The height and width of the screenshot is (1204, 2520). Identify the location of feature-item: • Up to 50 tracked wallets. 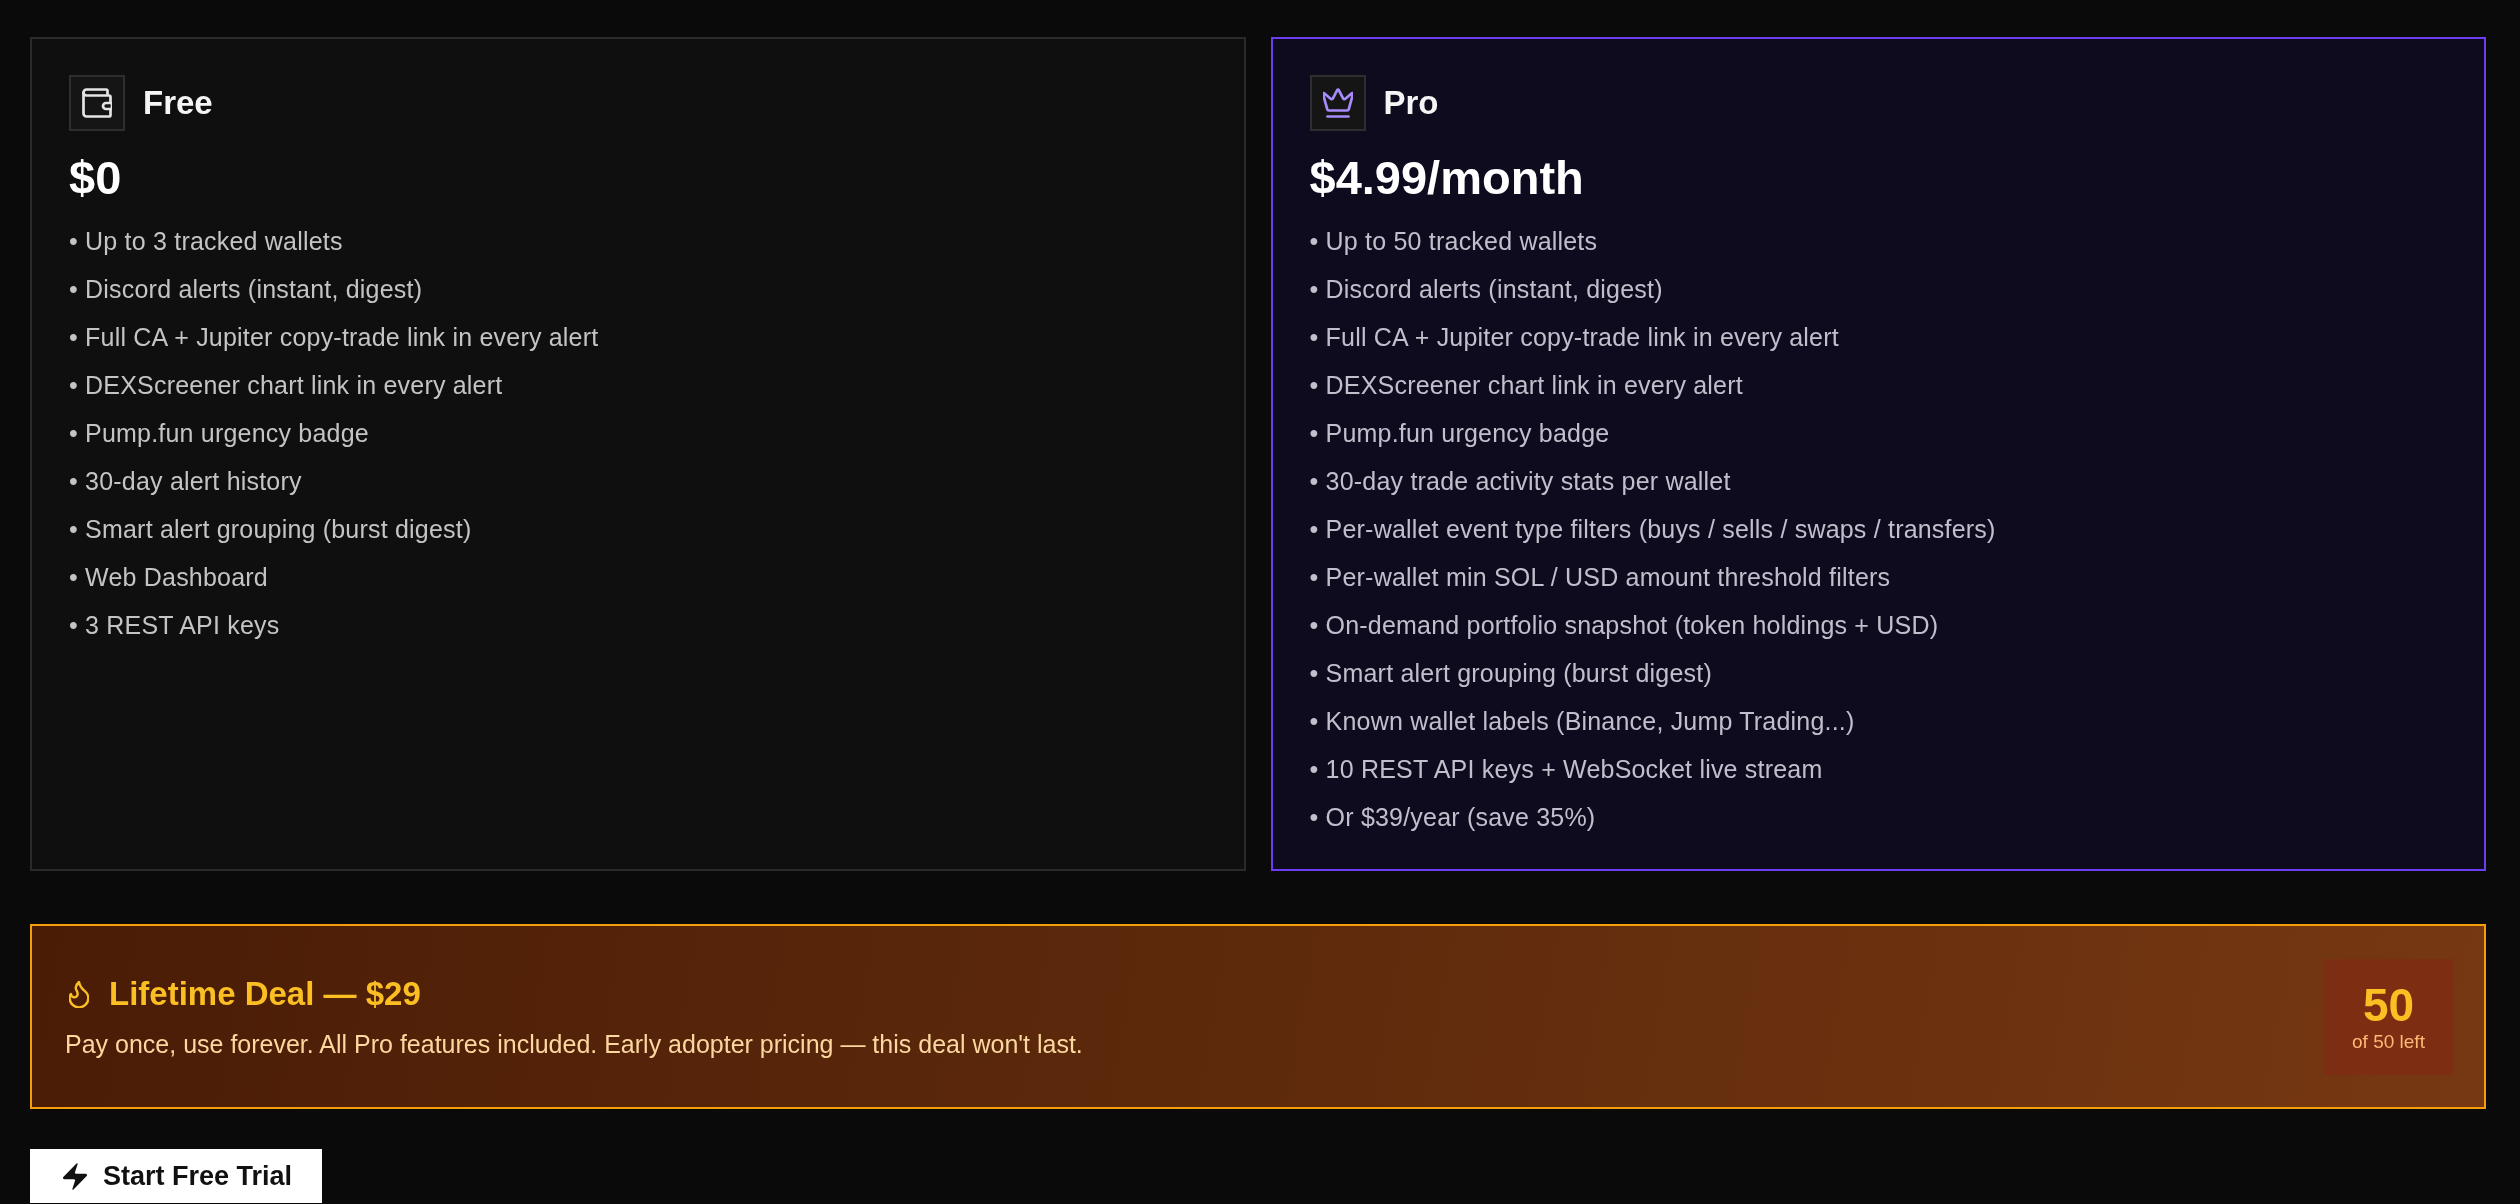
(1453, 241).